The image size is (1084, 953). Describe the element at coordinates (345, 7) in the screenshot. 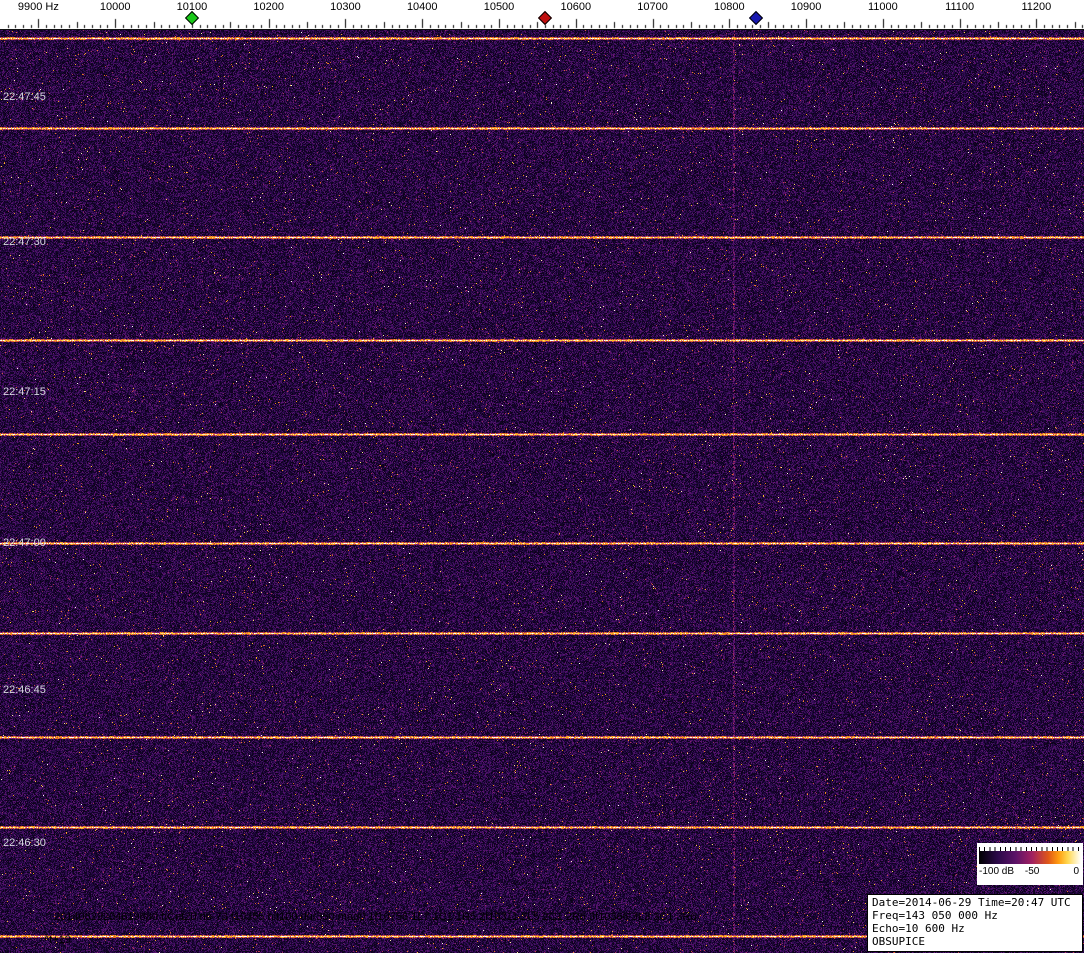

I see `freq-tick-label: 10300` at that location.